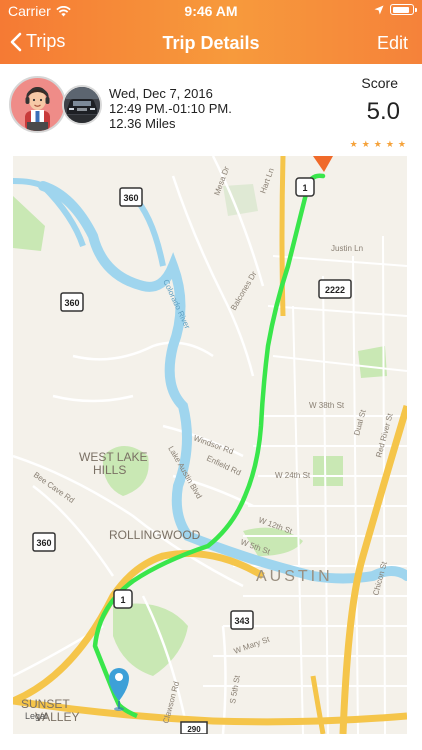 The image size is (422, 750). I want to click on hwy1-shield-b: 1, so click(123, 599).